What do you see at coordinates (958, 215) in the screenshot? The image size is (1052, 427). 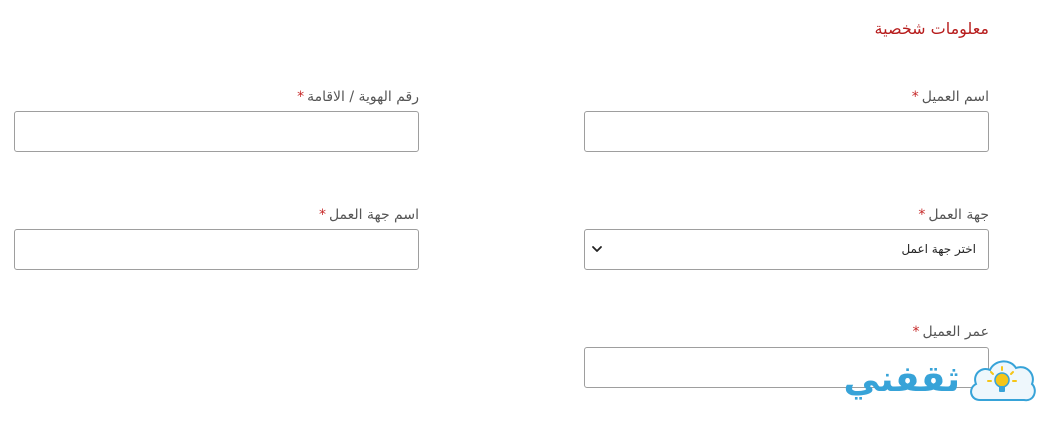 I see `employer-label-text: جهة العمل` at bounding box center [958, 215].